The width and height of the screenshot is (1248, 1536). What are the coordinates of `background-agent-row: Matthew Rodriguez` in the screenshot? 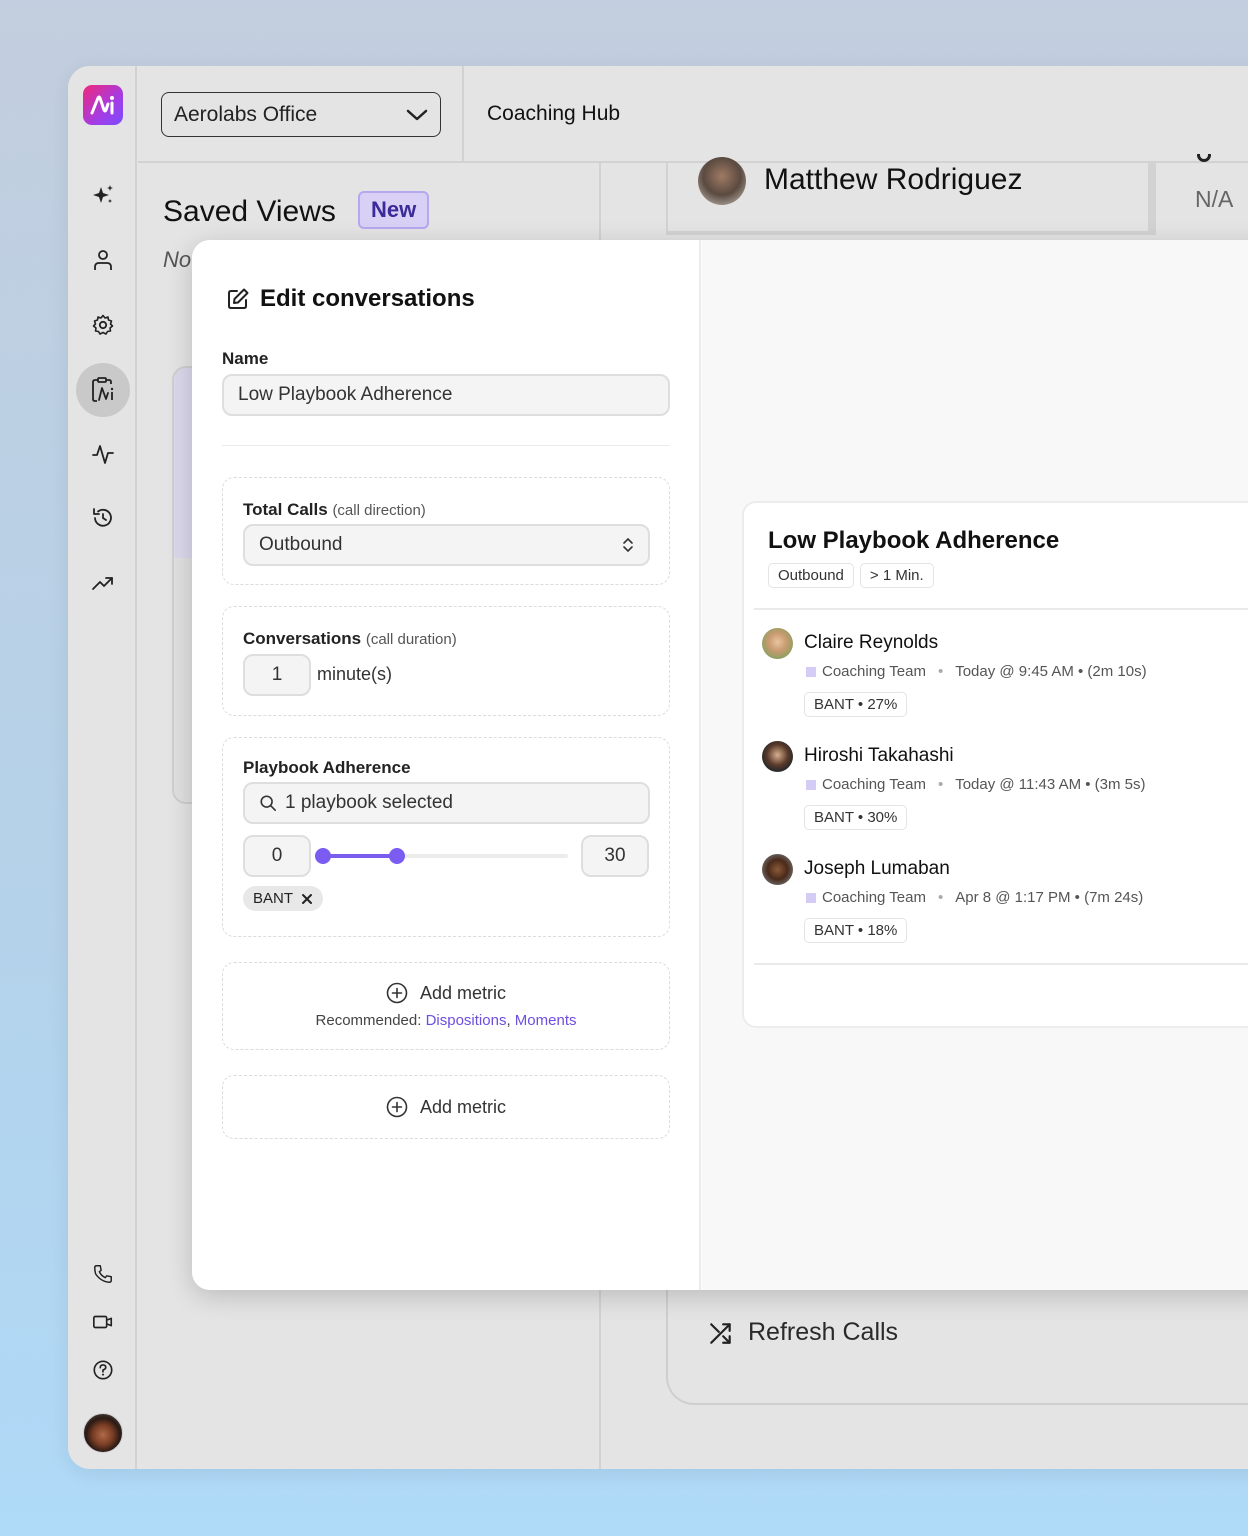 It's located at (911, 196).